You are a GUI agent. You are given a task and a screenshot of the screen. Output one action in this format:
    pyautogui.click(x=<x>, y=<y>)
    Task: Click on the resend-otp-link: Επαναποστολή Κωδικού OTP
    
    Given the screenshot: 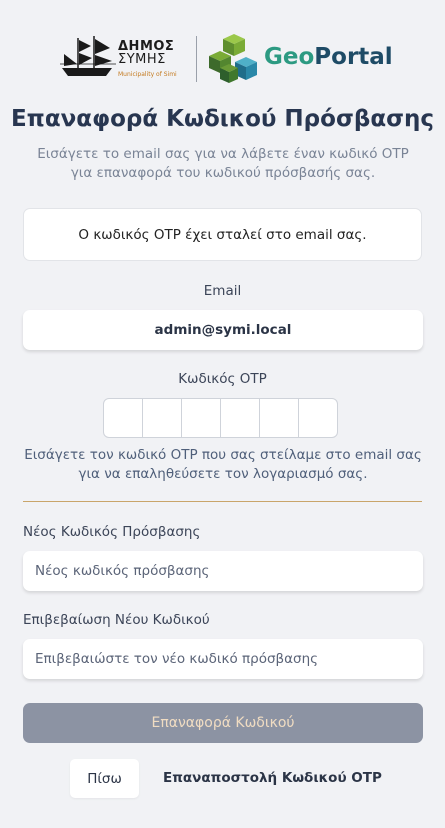 What is the action you would take?
    pyautogui.click(x=272, y=778)
    